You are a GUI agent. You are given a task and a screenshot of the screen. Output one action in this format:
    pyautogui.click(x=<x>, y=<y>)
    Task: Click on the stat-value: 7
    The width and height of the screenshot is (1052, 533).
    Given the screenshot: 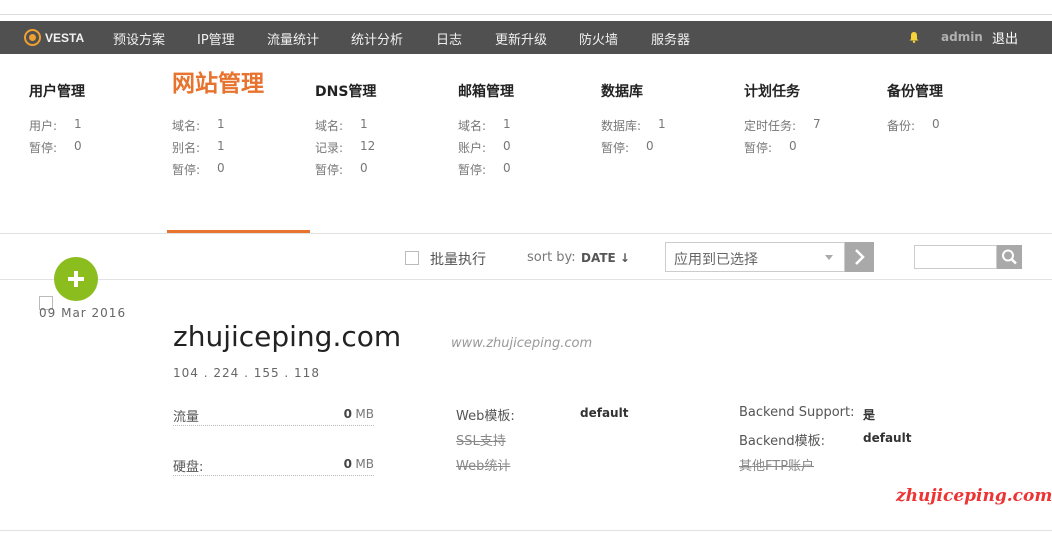 What is the action you would take?
    pyautogui.click(x=817, y=124)
    